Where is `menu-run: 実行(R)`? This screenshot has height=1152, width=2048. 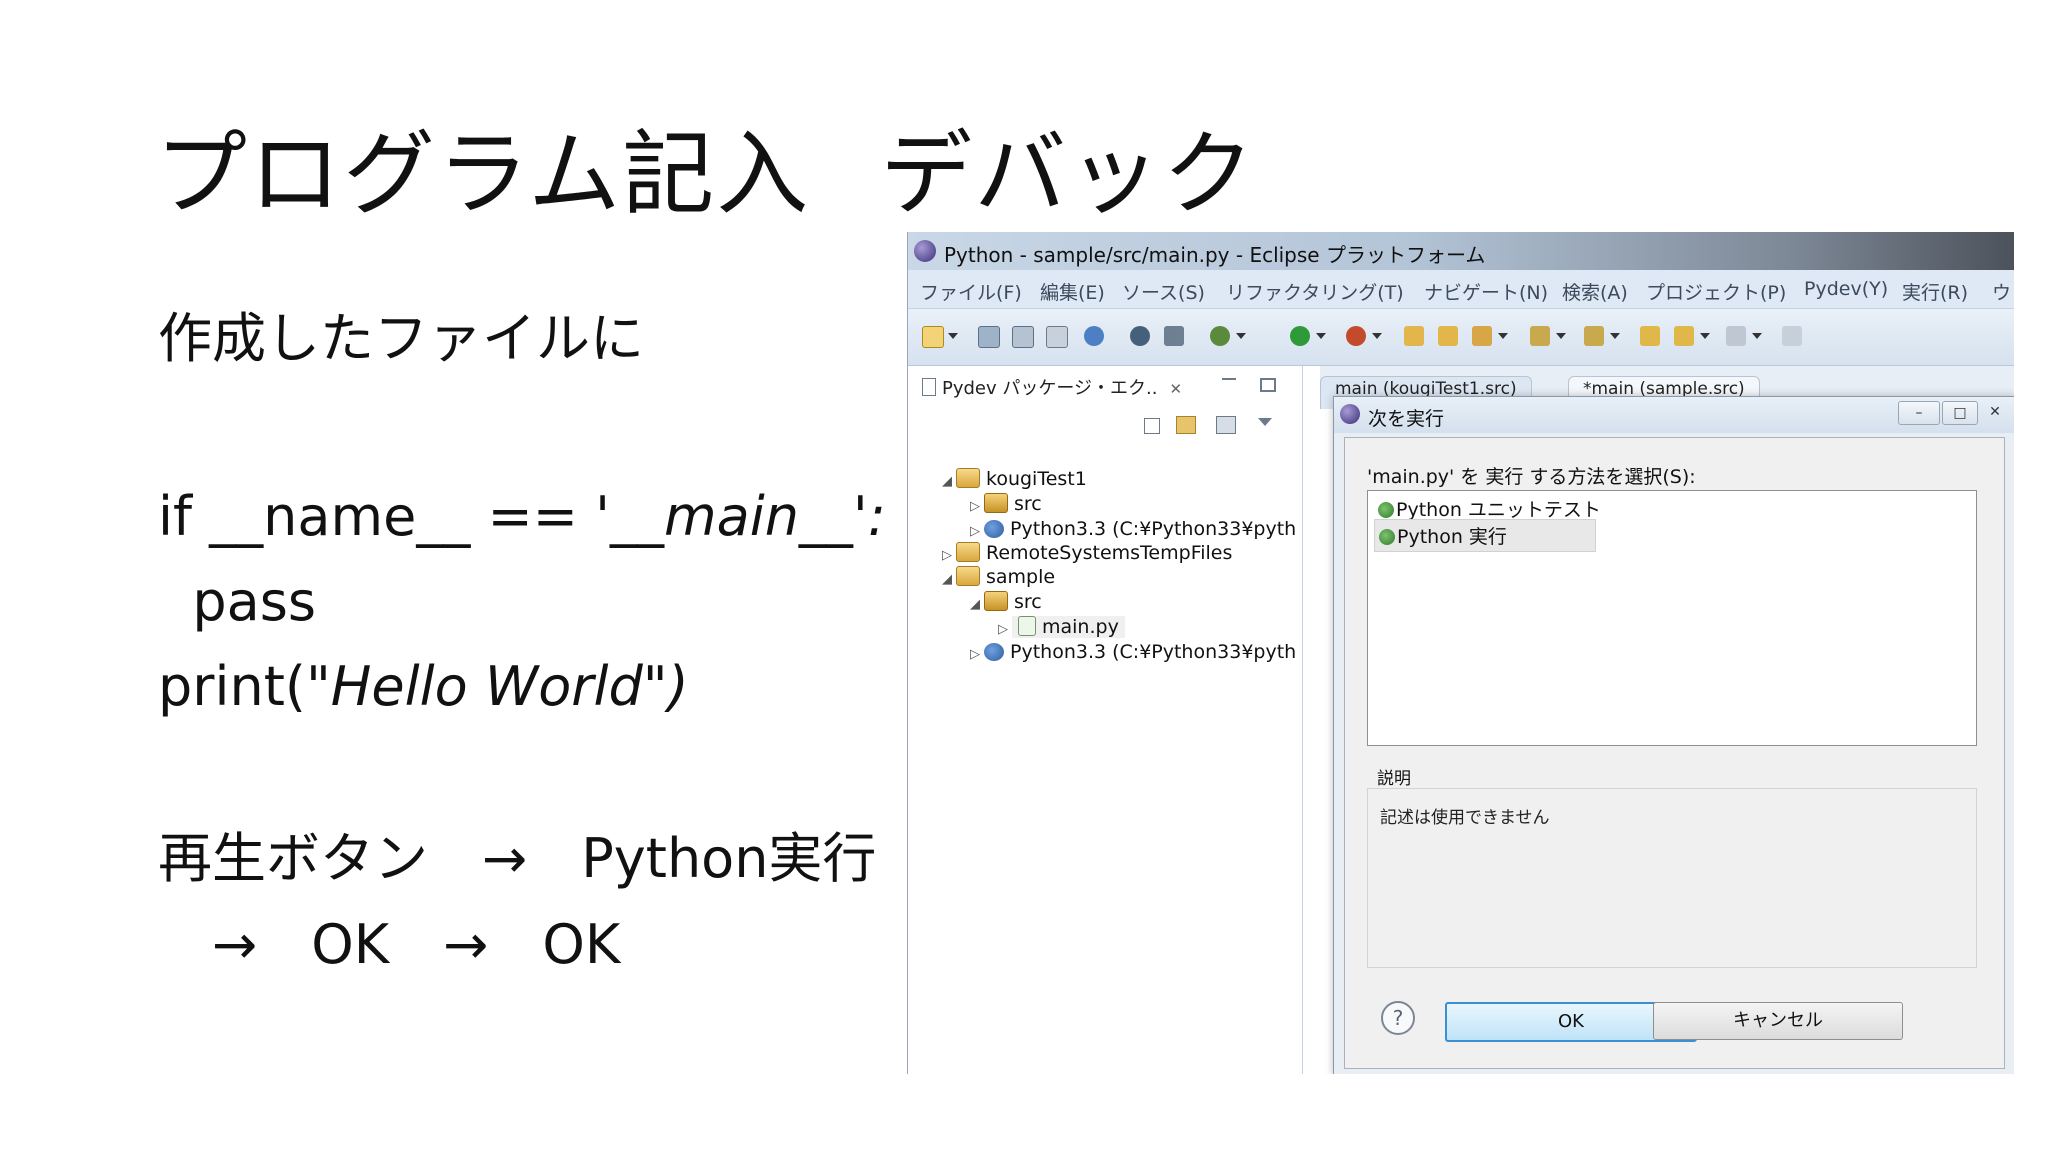
menu-run: 実行(R) is located at coordinates (1935, 291).